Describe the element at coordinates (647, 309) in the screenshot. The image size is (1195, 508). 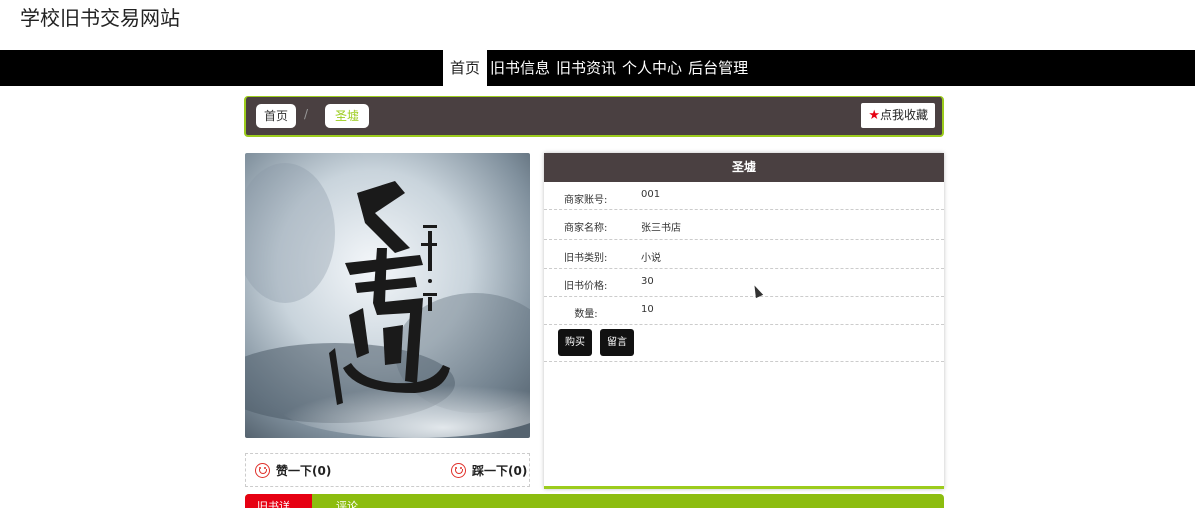
I see `field-value: 10` at that location.